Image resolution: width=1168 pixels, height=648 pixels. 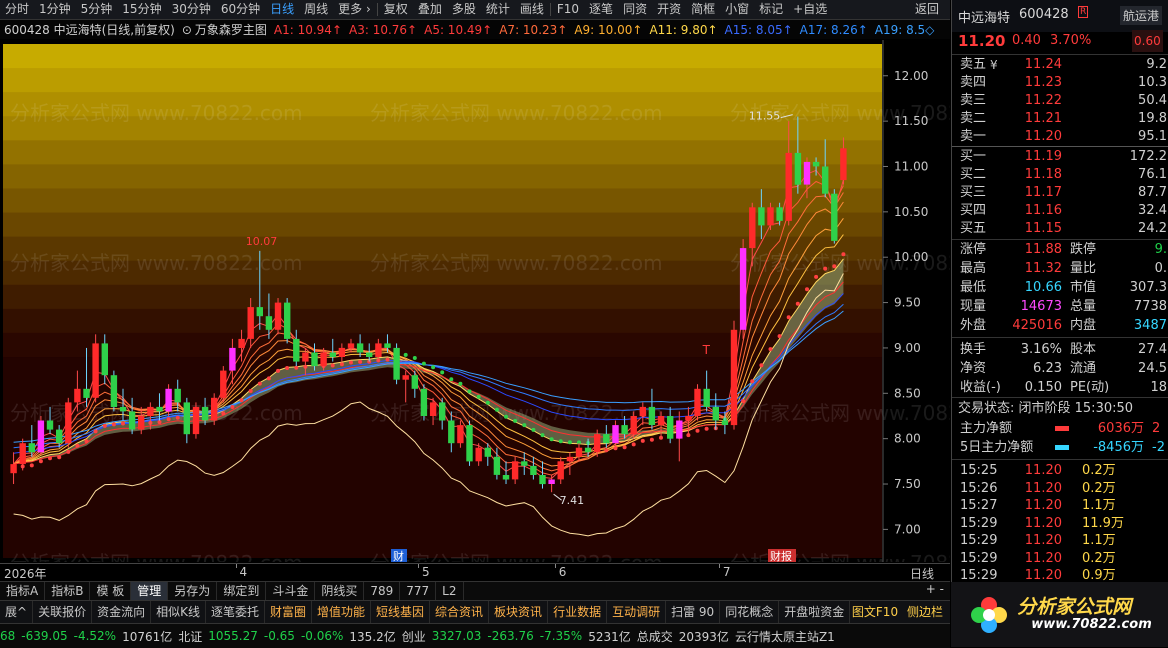 What do you see at coordinates (63, 612) in the screenshot?
I see `module-item: 关联报价` at bounding box center [63, 612].